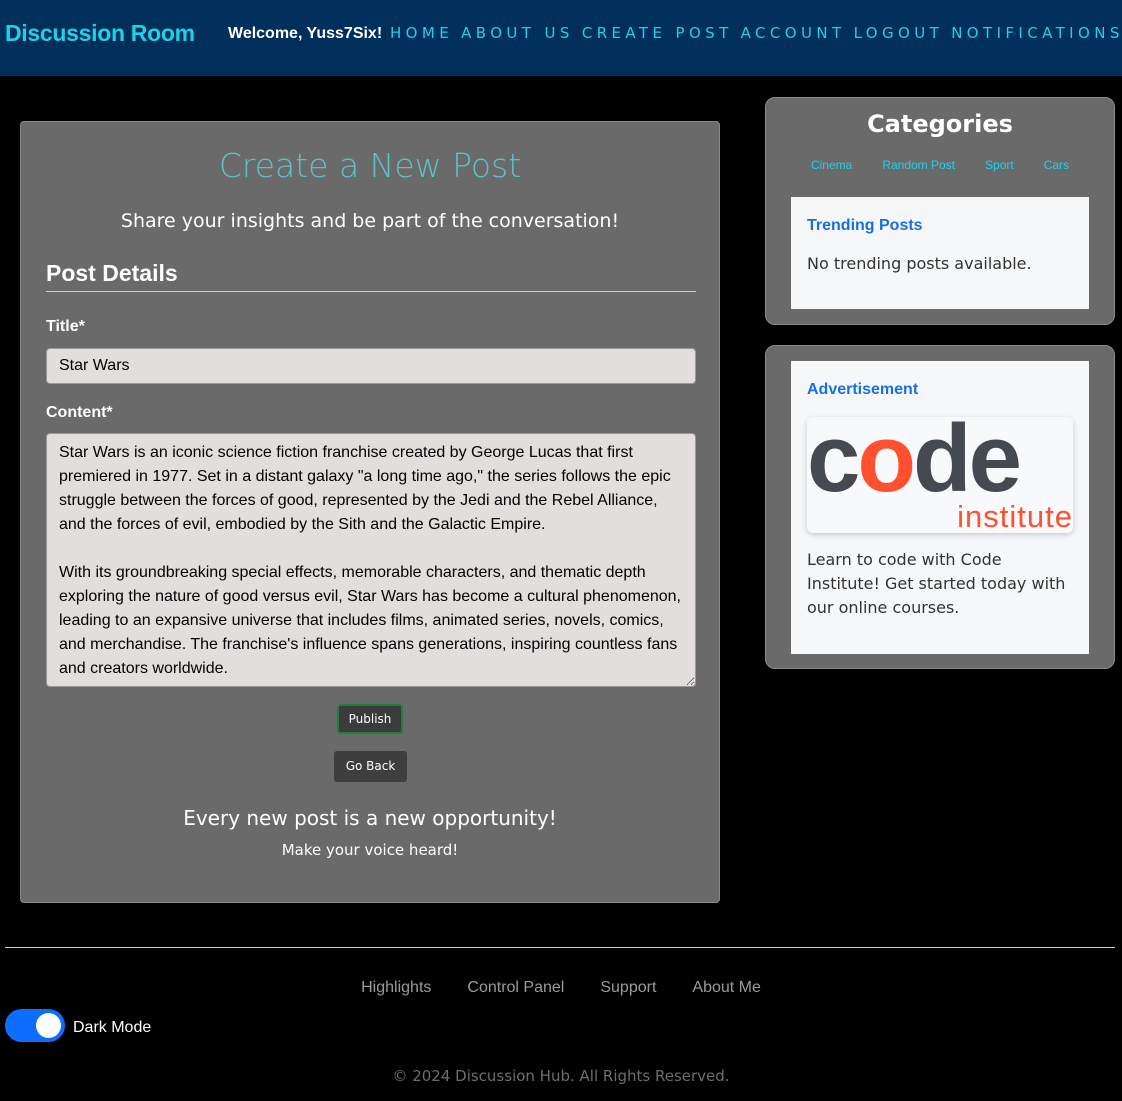  What do you see at coordinates (35, 1025) in the screenshot?
I see `dark-mode-toggle` at bounding box center [35, 1025].